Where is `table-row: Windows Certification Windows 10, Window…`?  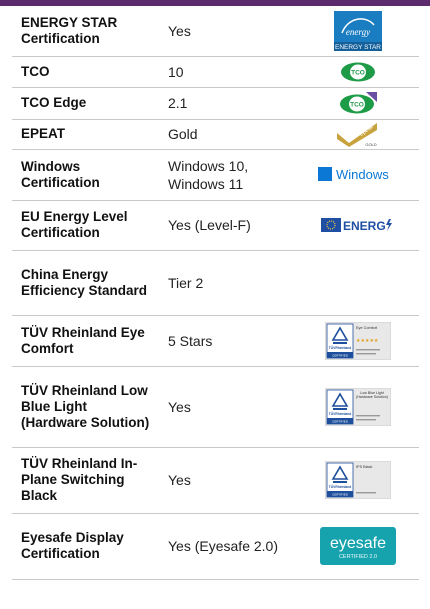
table-row: Windows Certification Windows 10, Window… is located at coordinates (215, 175).